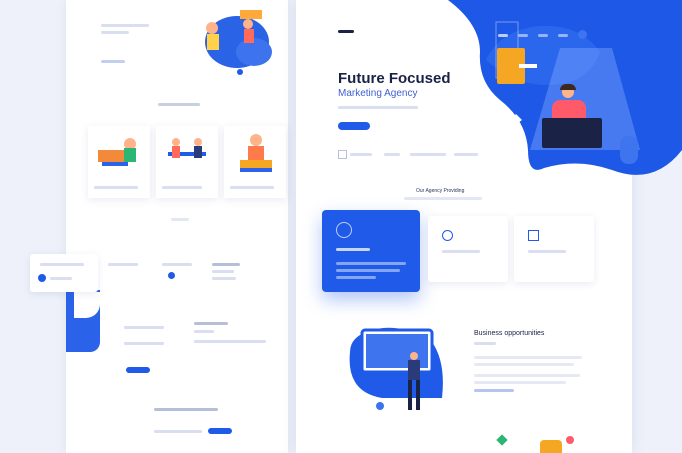 The height and width of the screenshot is (453, 682). I want to click on left-subheading-line, so click(115, 32).